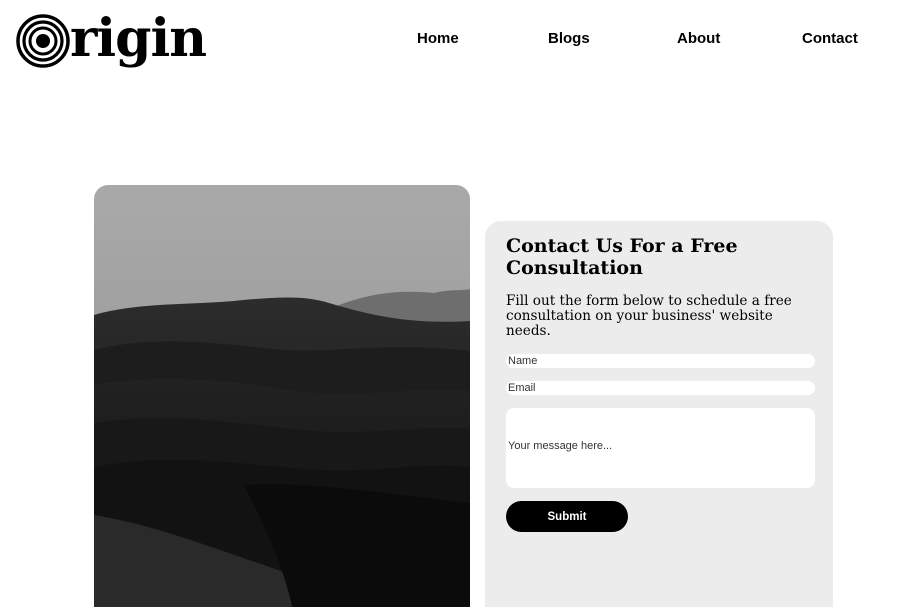 The image size is (900, 607). I want to click on site-header: rigin Home Blogs About Contact, so click(450, 40).